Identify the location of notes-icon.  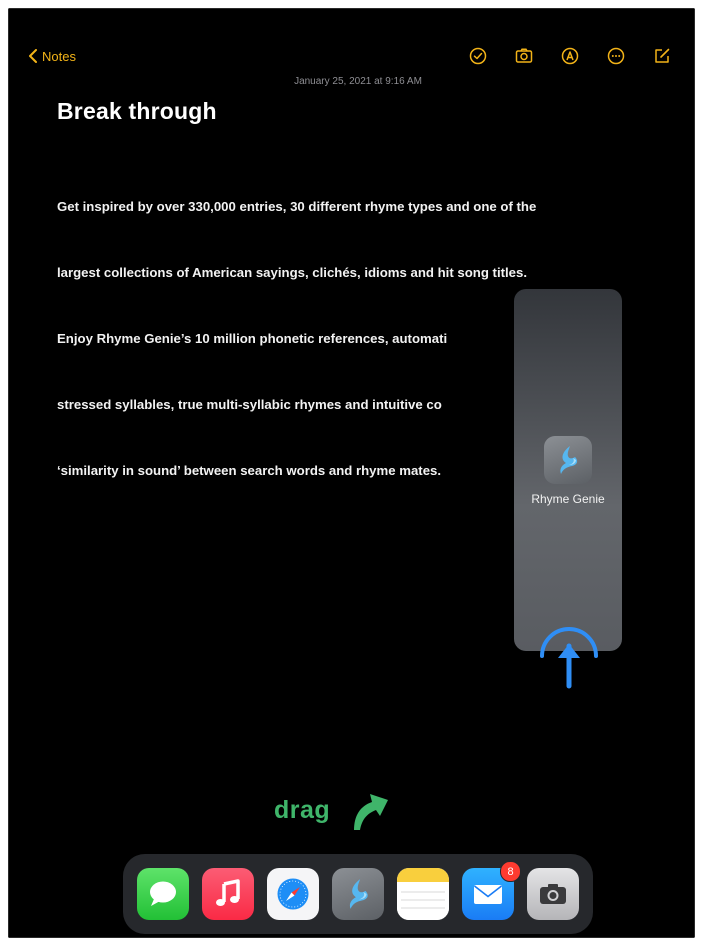
(423, 894).